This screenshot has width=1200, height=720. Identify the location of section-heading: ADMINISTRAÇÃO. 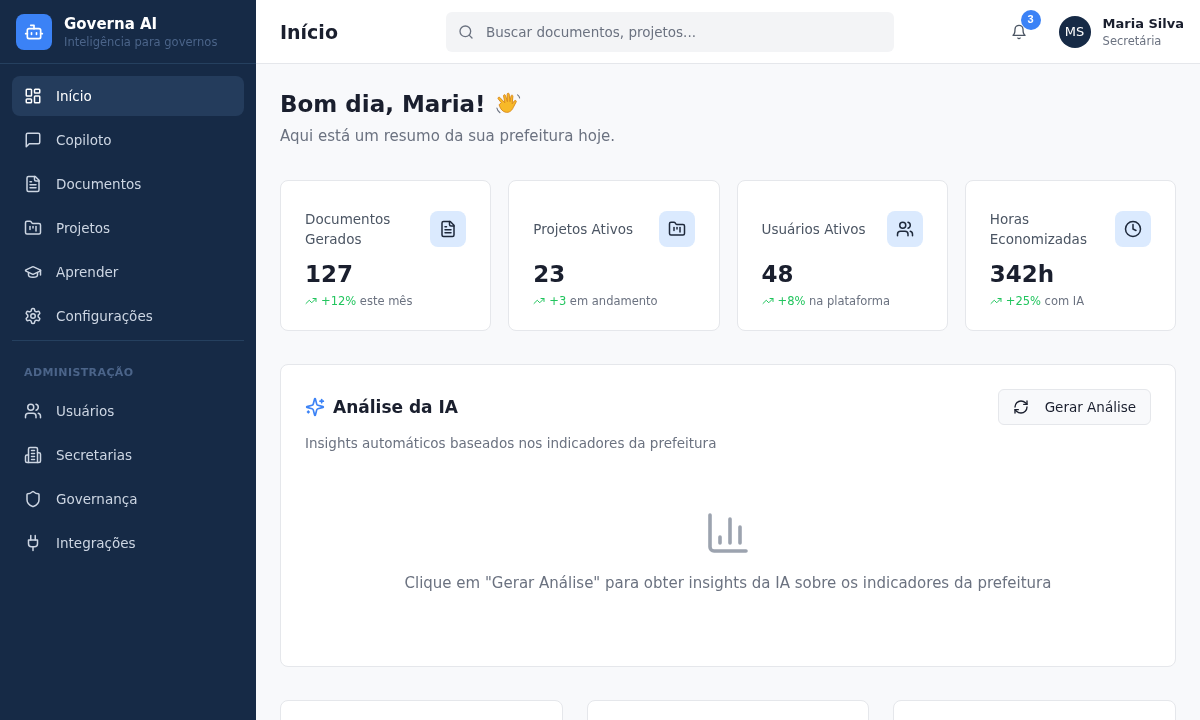
(79, 373).